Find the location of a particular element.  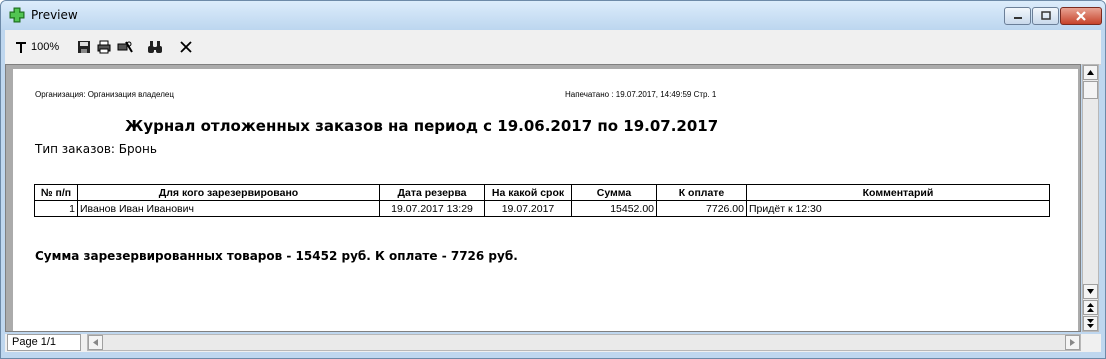

status-bar: Page 1/1 is located at coordinates (553, 343).